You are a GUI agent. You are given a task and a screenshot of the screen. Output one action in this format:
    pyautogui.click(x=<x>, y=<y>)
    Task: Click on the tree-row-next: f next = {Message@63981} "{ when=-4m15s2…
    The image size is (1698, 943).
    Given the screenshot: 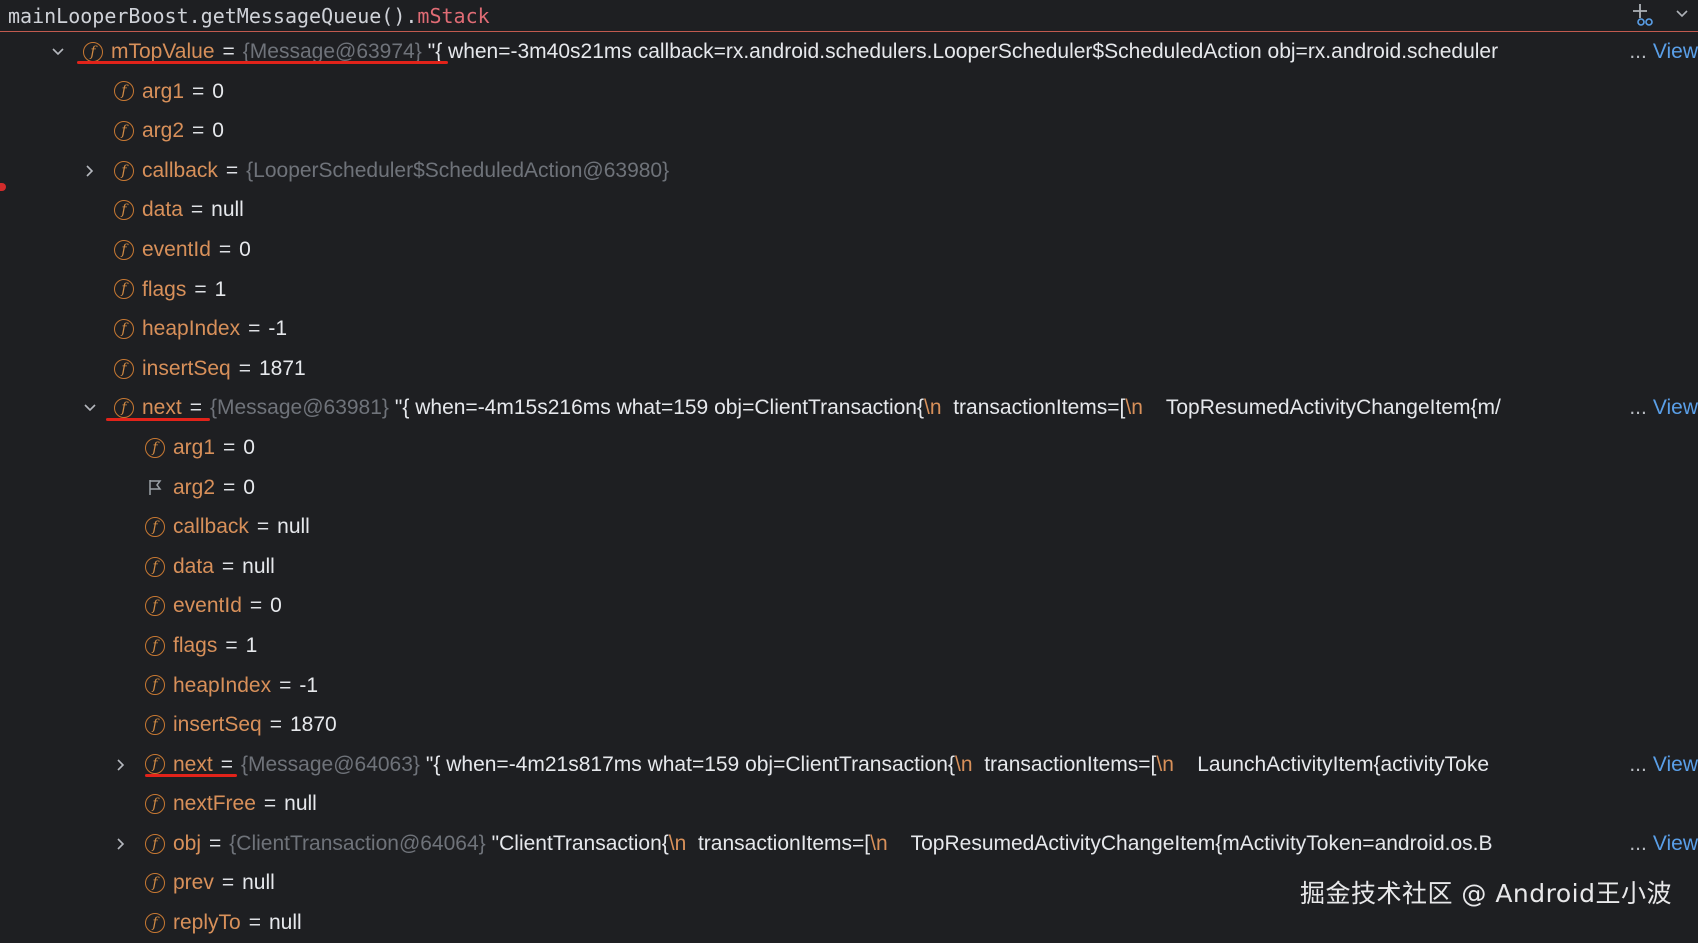 What is the action you would take?
    pyautogui.click(x=849, y=408)
    